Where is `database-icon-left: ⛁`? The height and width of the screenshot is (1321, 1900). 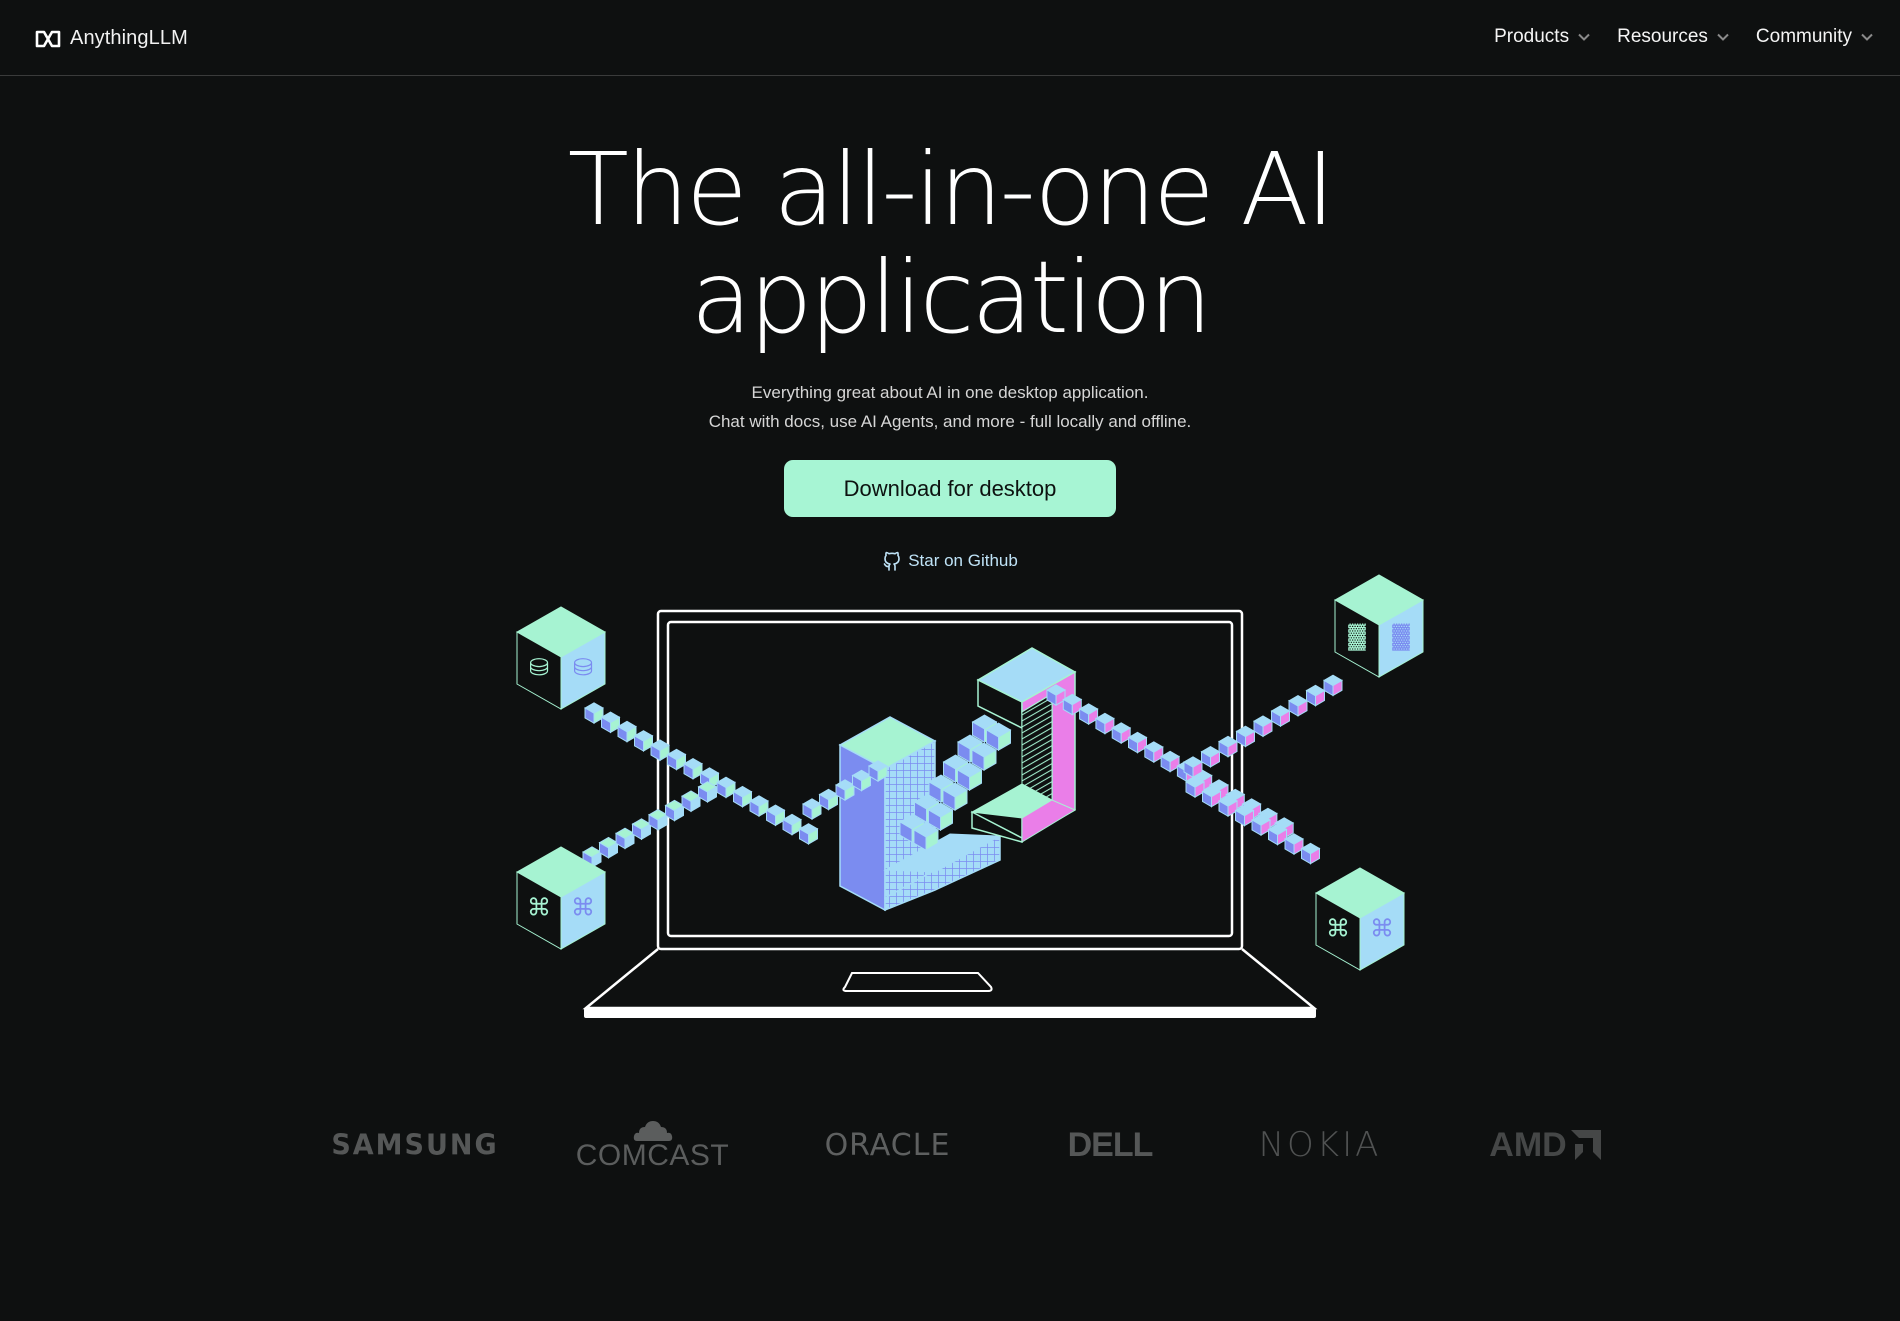
database-icon-left: ⛁ is located at coordinates (539, 668).